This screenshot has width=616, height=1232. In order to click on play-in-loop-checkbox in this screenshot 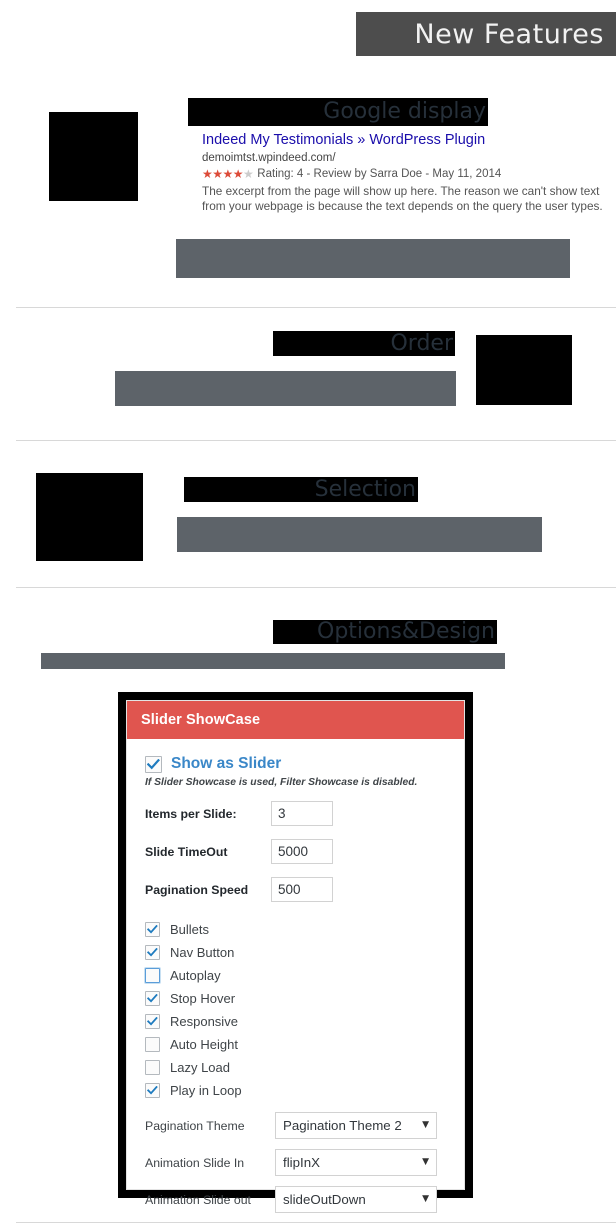, I will do `click(152, 1090)`.